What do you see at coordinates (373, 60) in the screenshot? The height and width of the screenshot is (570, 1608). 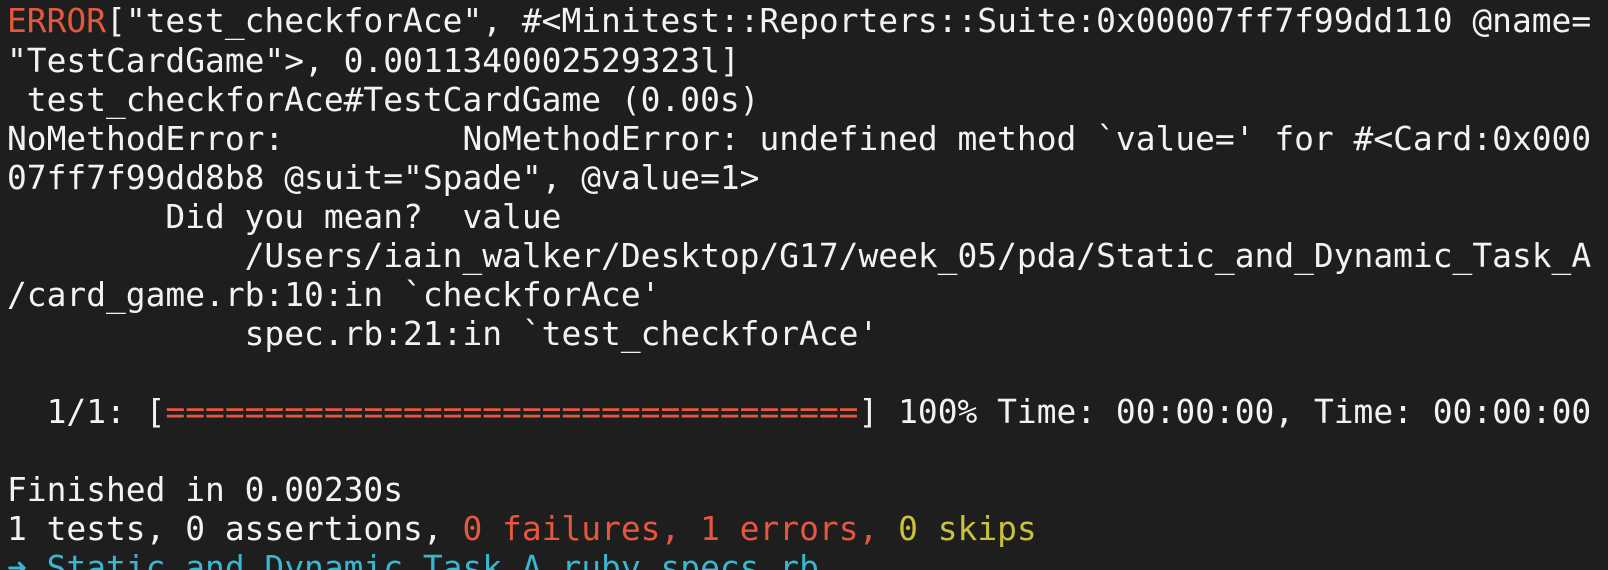 I see `error-header-continuation: "TestCardGame">, 0.0011340002529323l]` at bounding box center [373, 60].